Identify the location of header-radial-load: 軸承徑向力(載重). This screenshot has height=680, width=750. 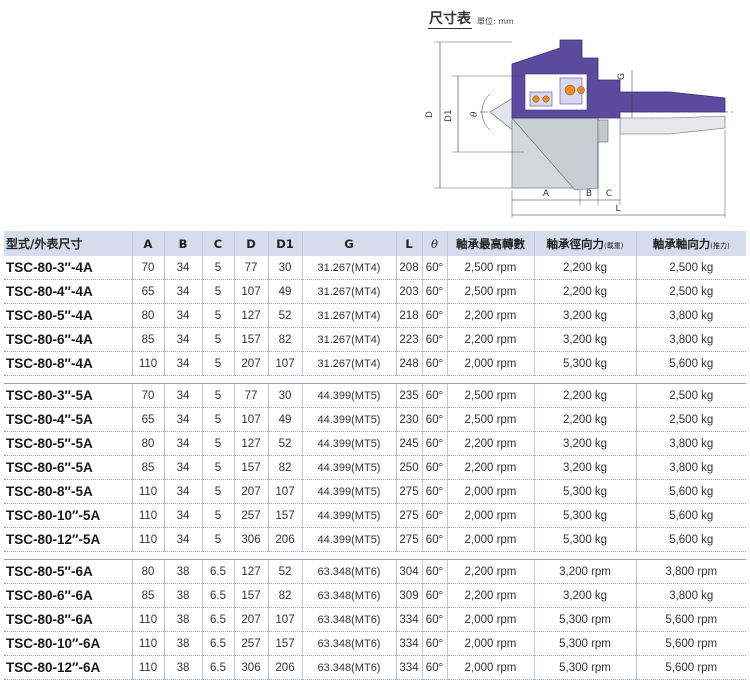
(584, 243).